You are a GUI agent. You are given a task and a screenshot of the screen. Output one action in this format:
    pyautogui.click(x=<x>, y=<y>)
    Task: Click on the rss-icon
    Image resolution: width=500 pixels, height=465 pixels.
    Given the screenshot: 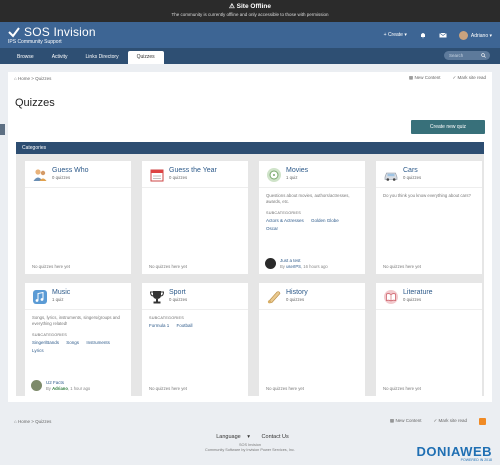 What is the action you would take?
    pyautogui.click(x=482, y=421)
    